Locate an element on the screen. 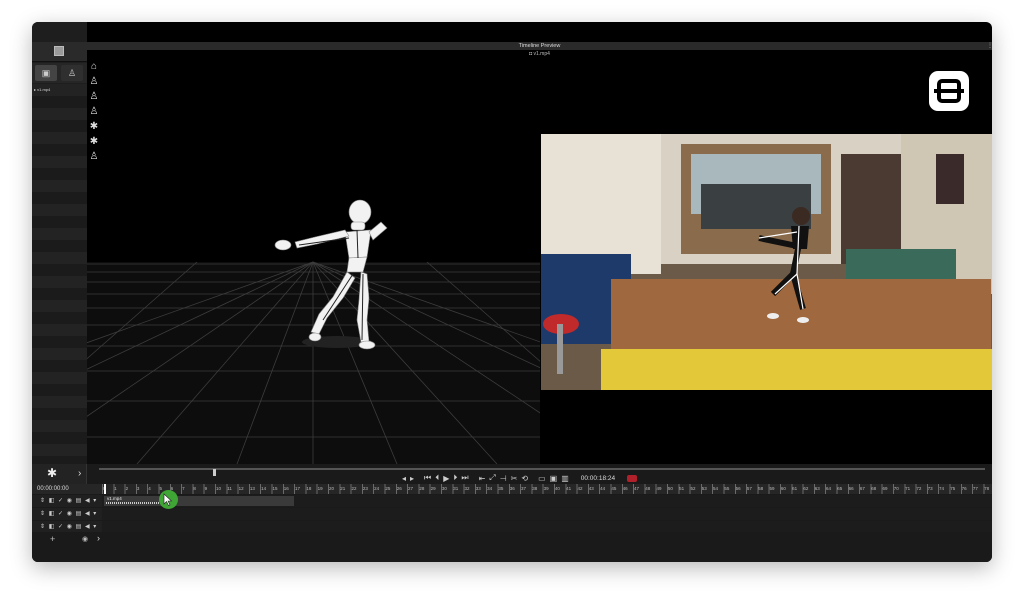  app-logo is located at coordinates (949, 91).